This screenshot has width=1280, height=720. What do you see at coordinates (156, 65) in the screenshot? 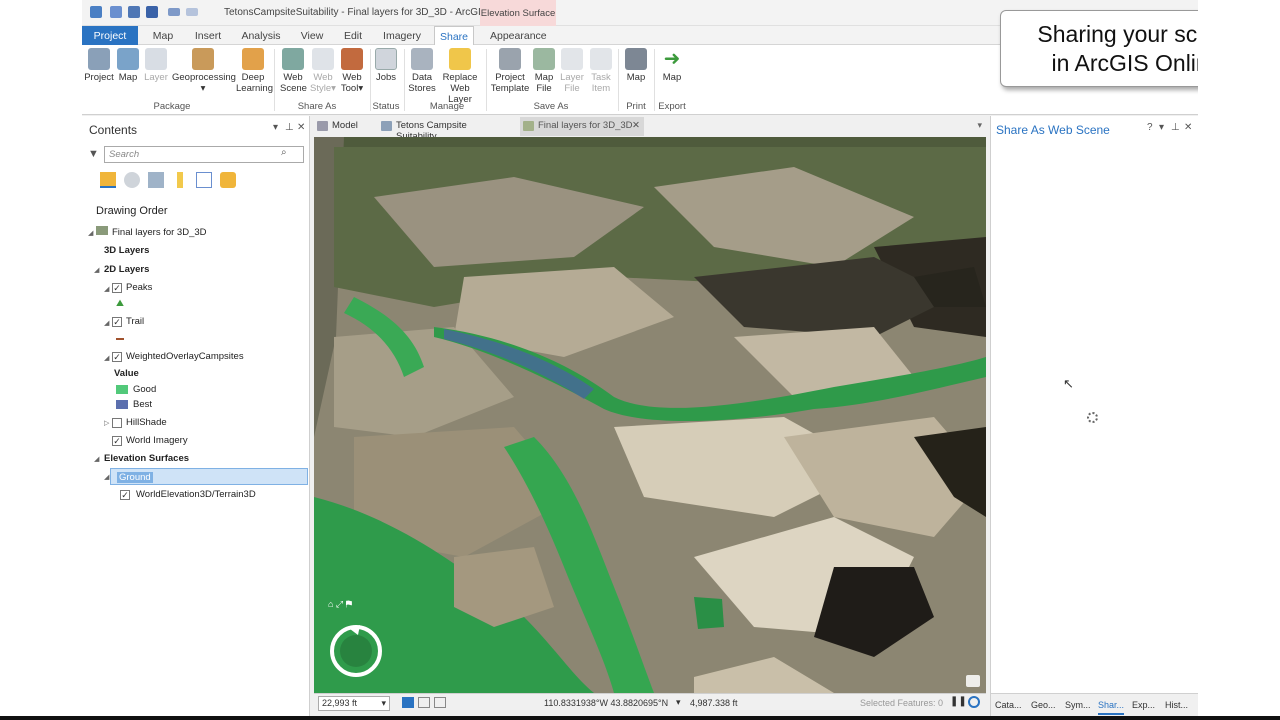
I see `package-layer-button: Layer` at bounding box center [156, 65].